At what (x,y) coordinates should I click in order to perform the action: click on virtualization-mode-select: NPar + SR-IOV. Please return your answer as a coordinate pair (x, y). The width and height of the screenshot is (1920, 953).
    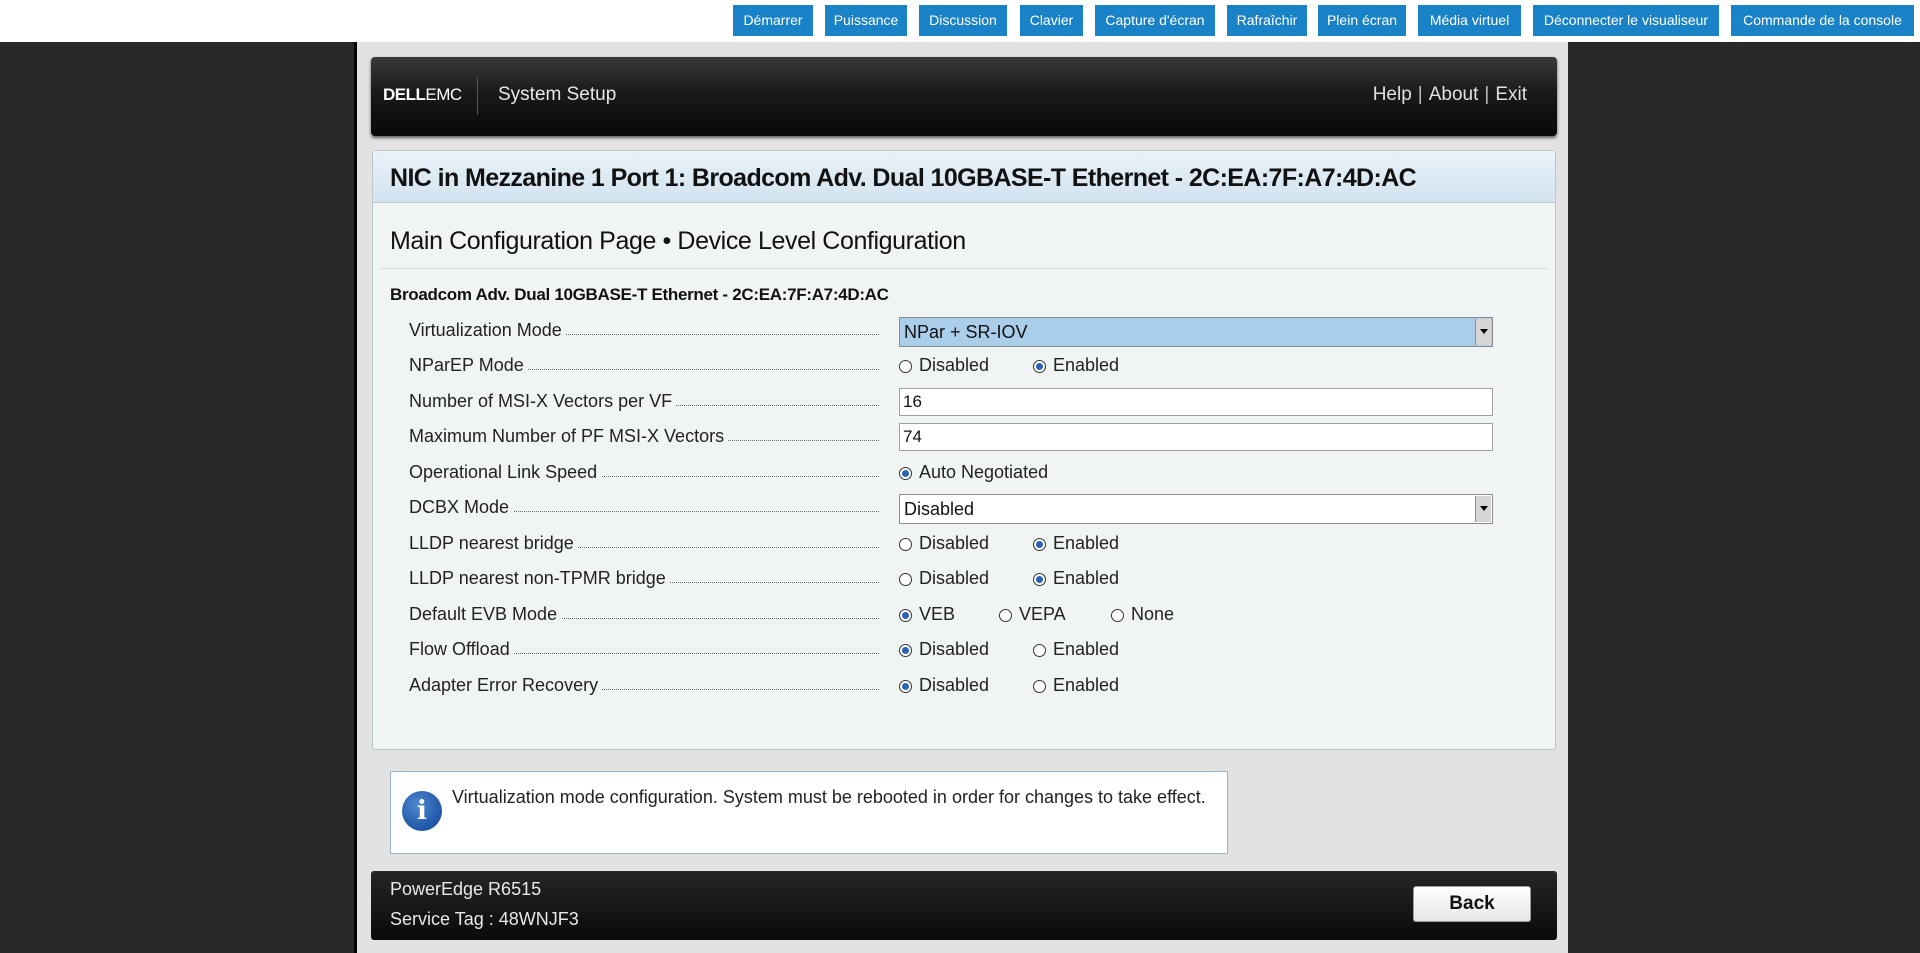
    Looking at the image, I should click on (1196, 332).